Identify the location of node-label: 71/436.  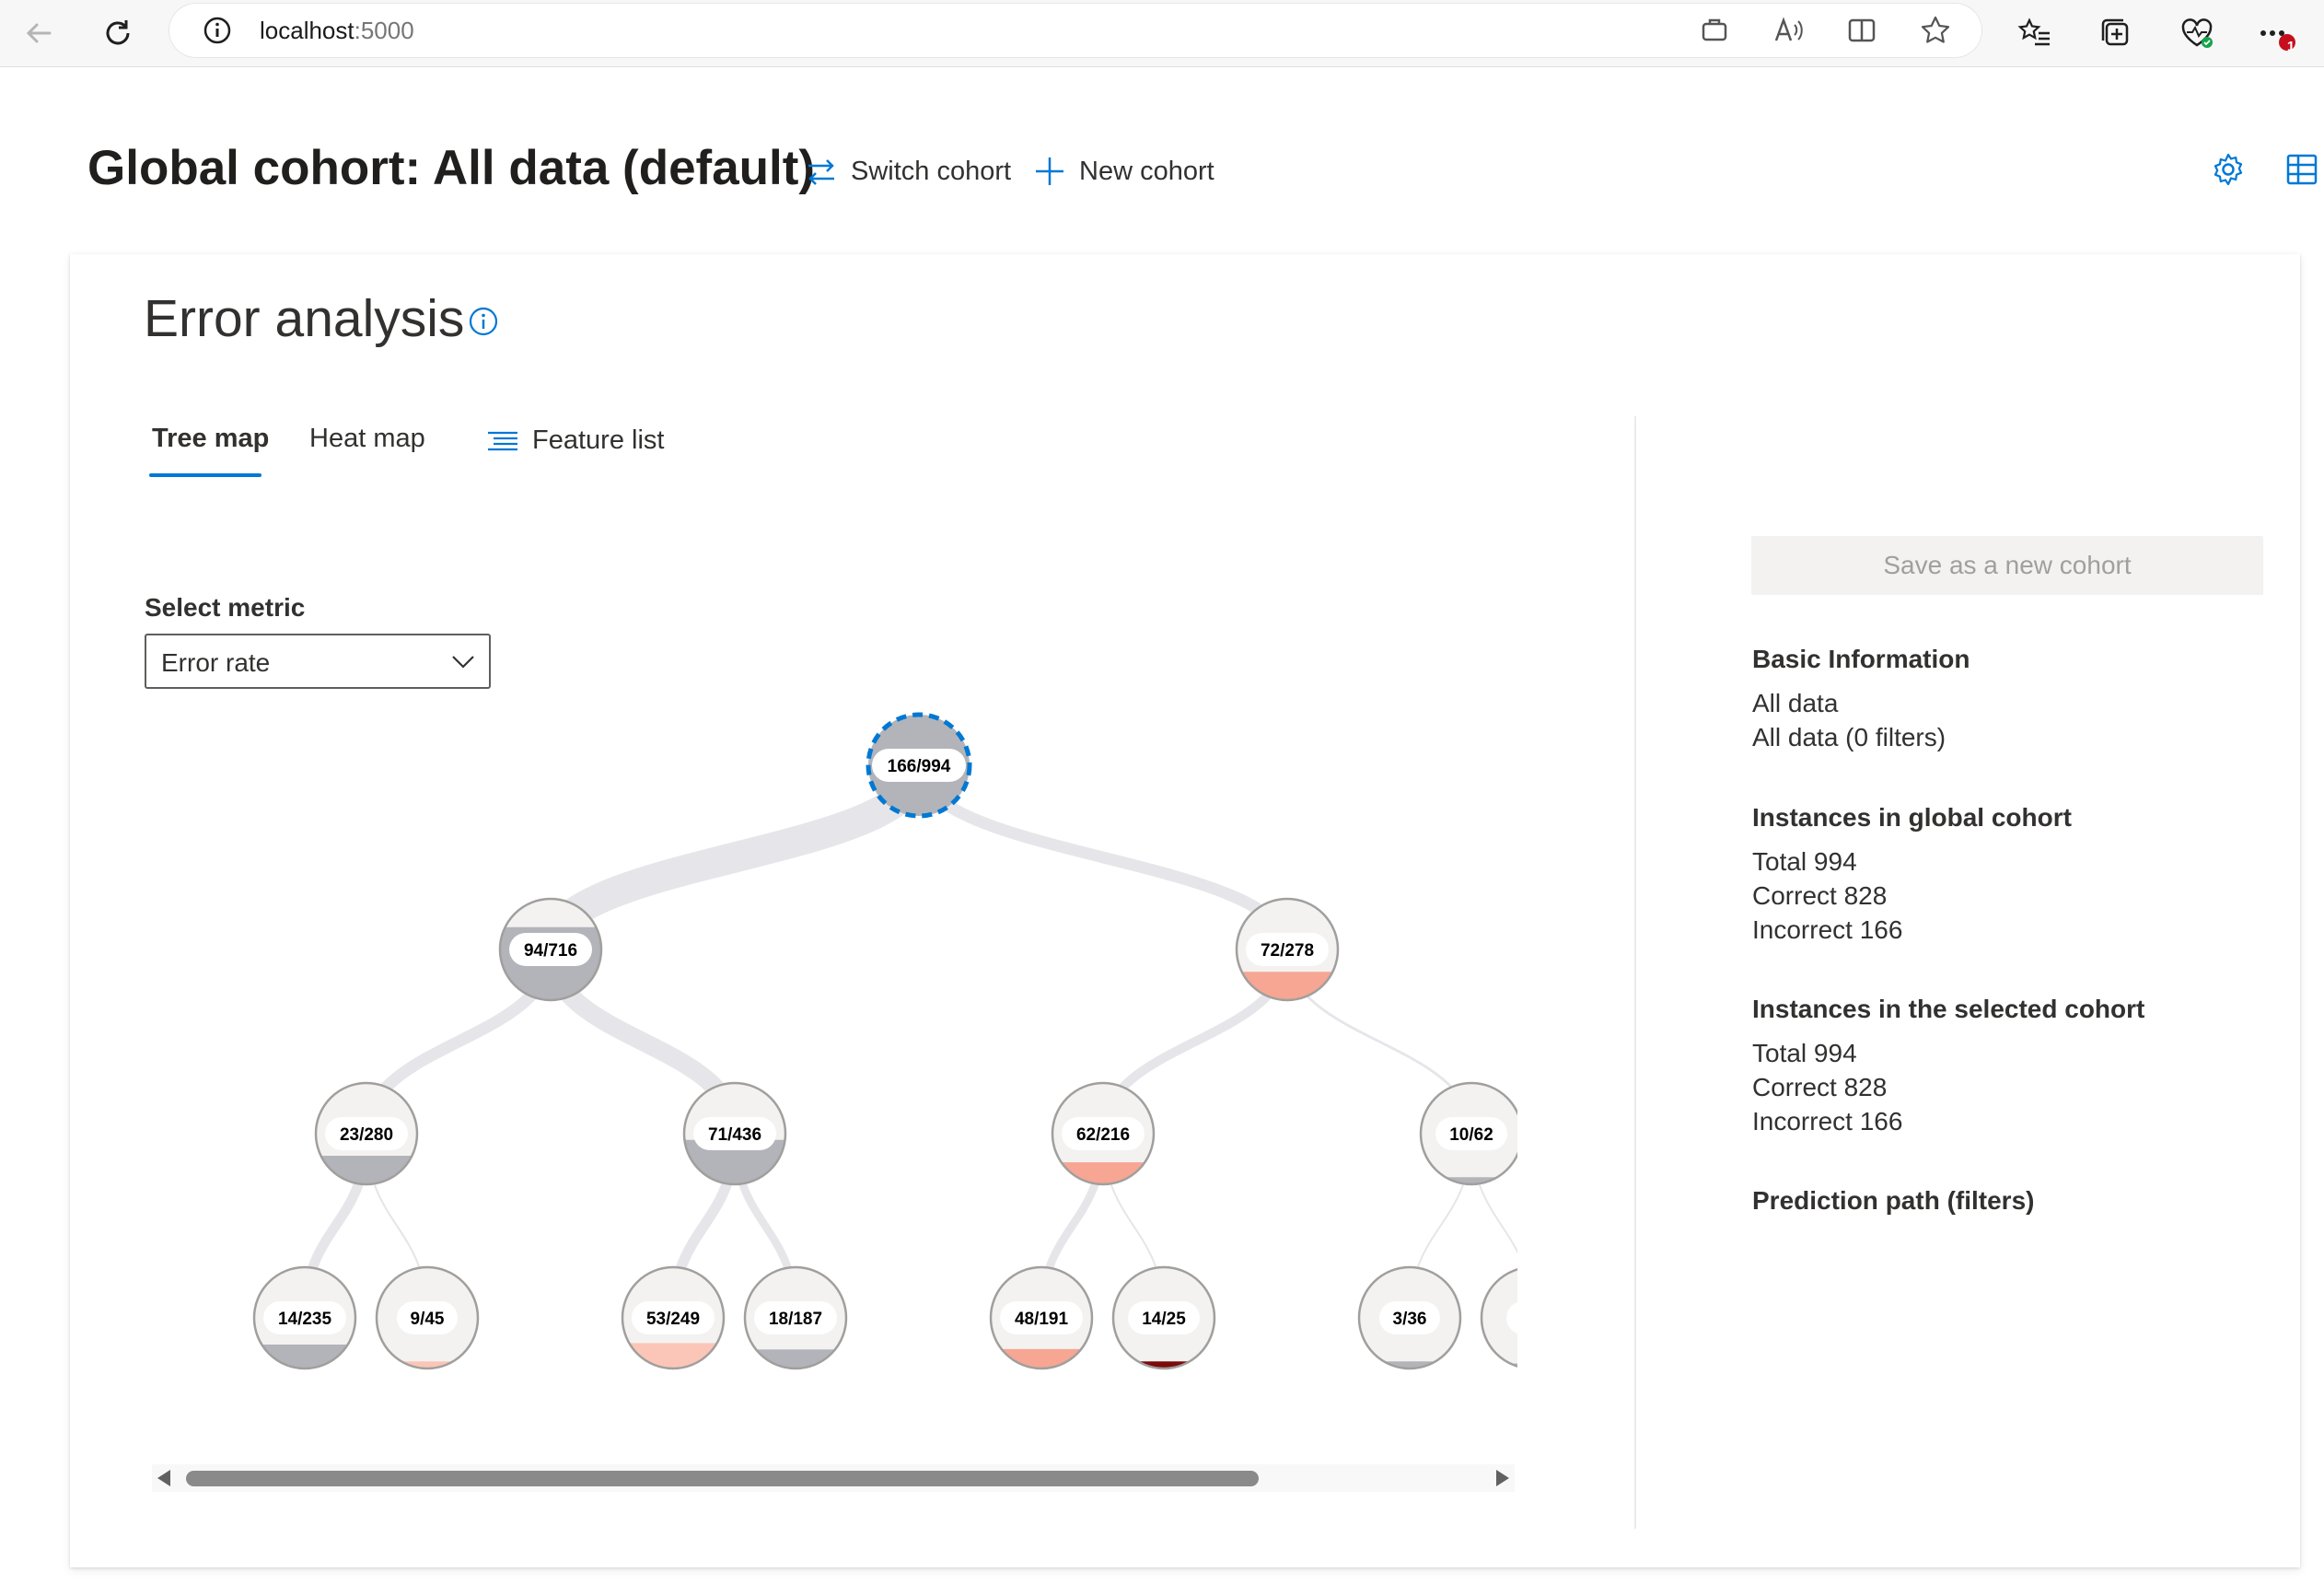
(735, 1135).